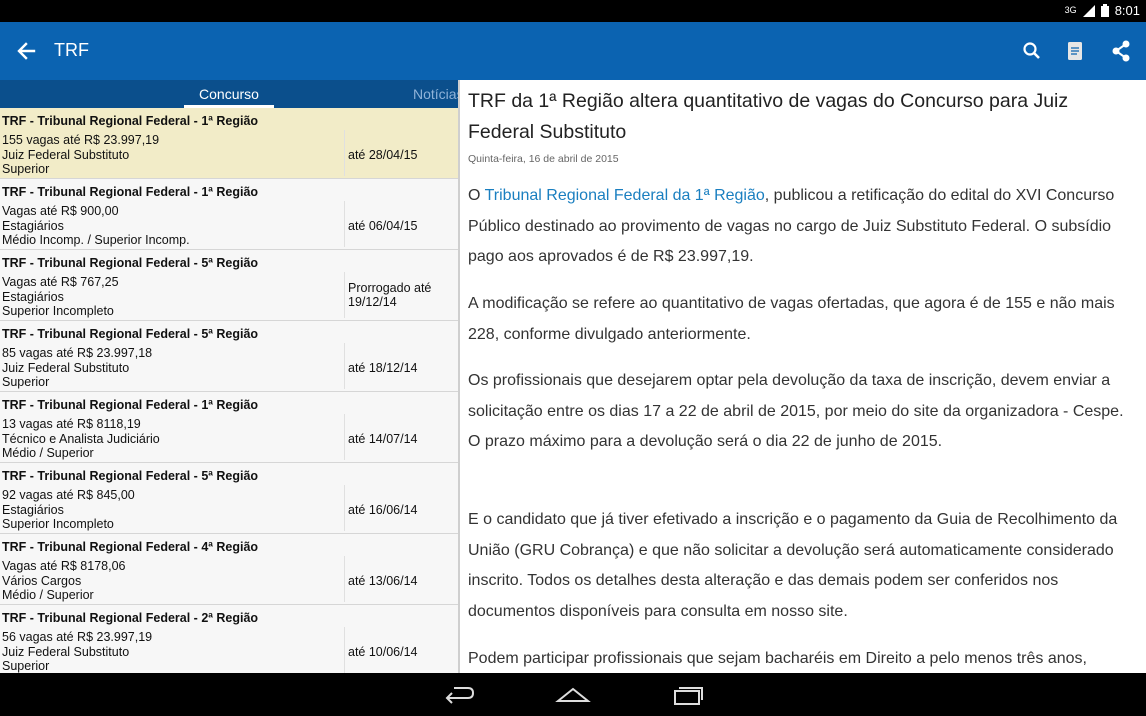 The image size is (1146, 716). I want to click on list-item-date: até 06/04/15, so click(383, 226).